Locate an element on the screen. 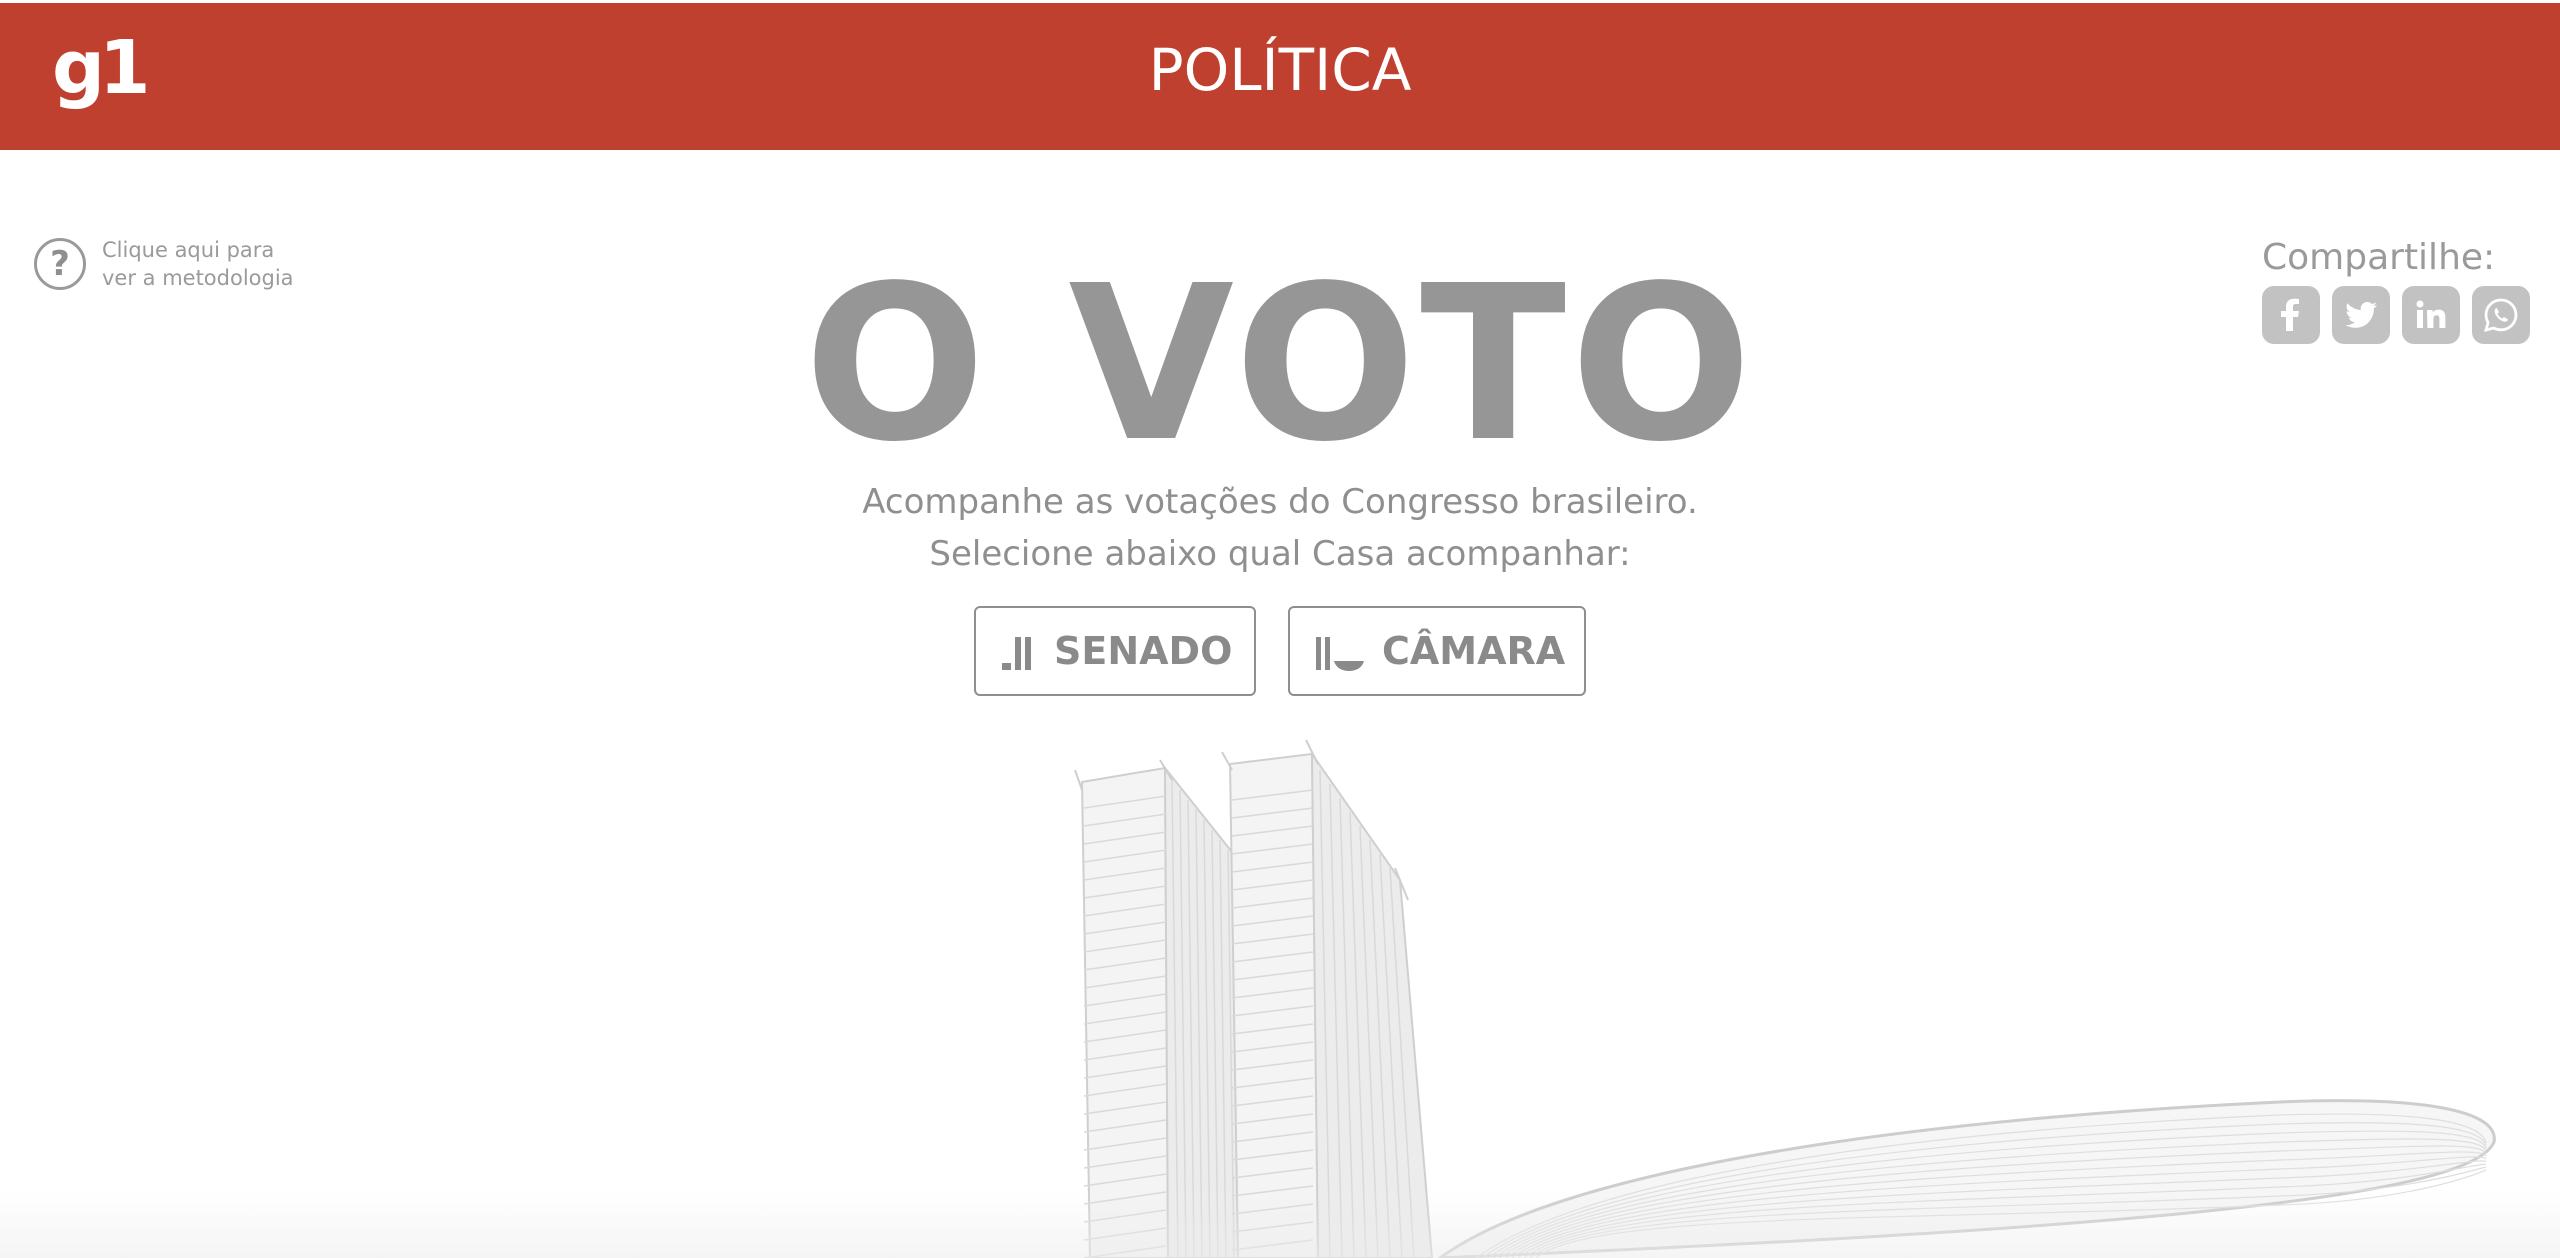  top-bar: g1 POLÍTICA is located at coordinates (1280, 76).